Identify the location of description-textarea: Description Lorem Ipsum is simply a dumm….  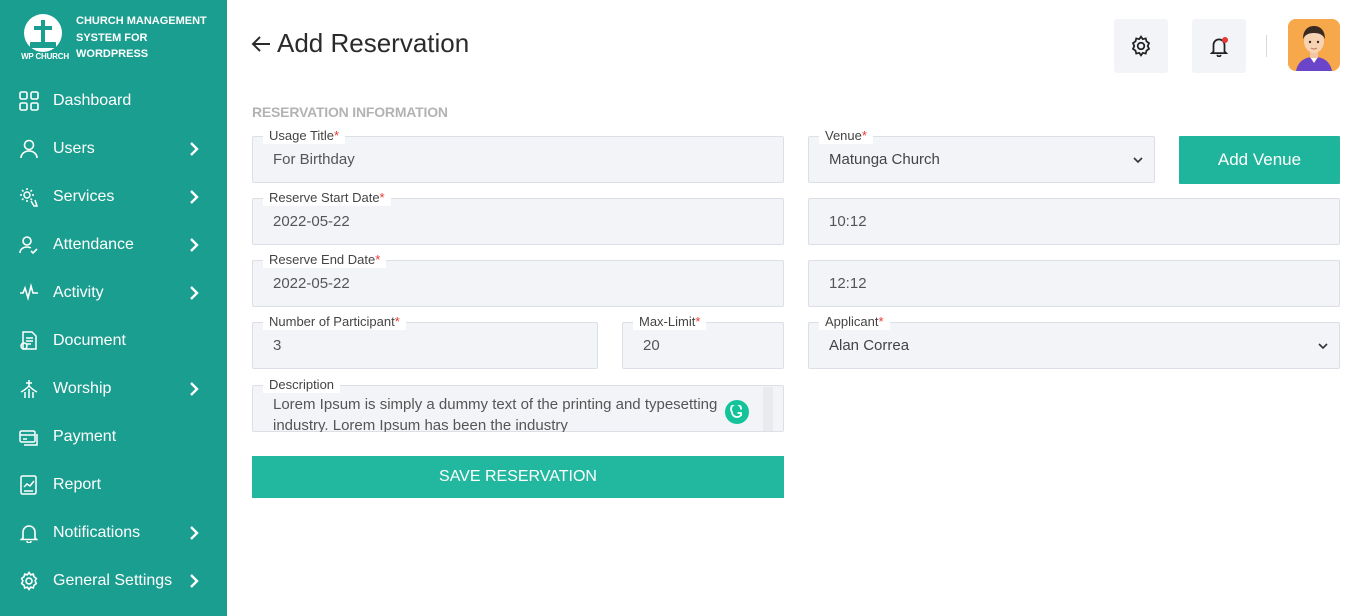
(518, 404).